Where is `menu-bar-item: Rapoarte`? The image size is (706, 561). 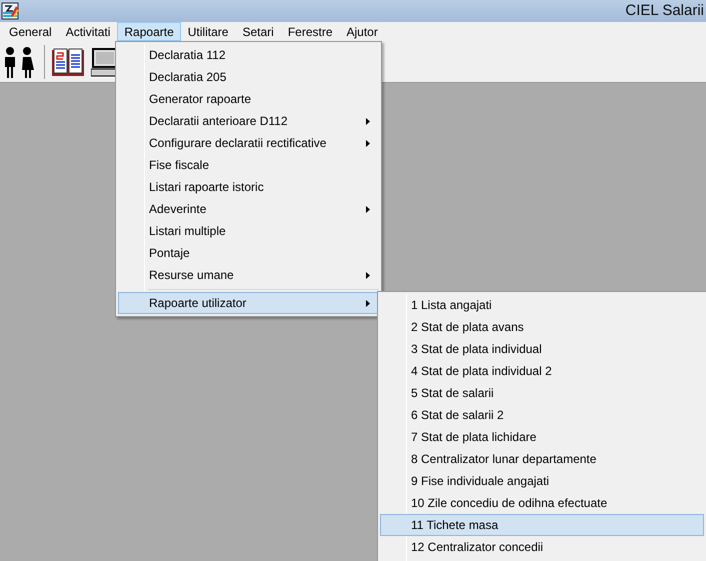
menu-bar-item: Rapoarte is located at coordinates (149, 31).